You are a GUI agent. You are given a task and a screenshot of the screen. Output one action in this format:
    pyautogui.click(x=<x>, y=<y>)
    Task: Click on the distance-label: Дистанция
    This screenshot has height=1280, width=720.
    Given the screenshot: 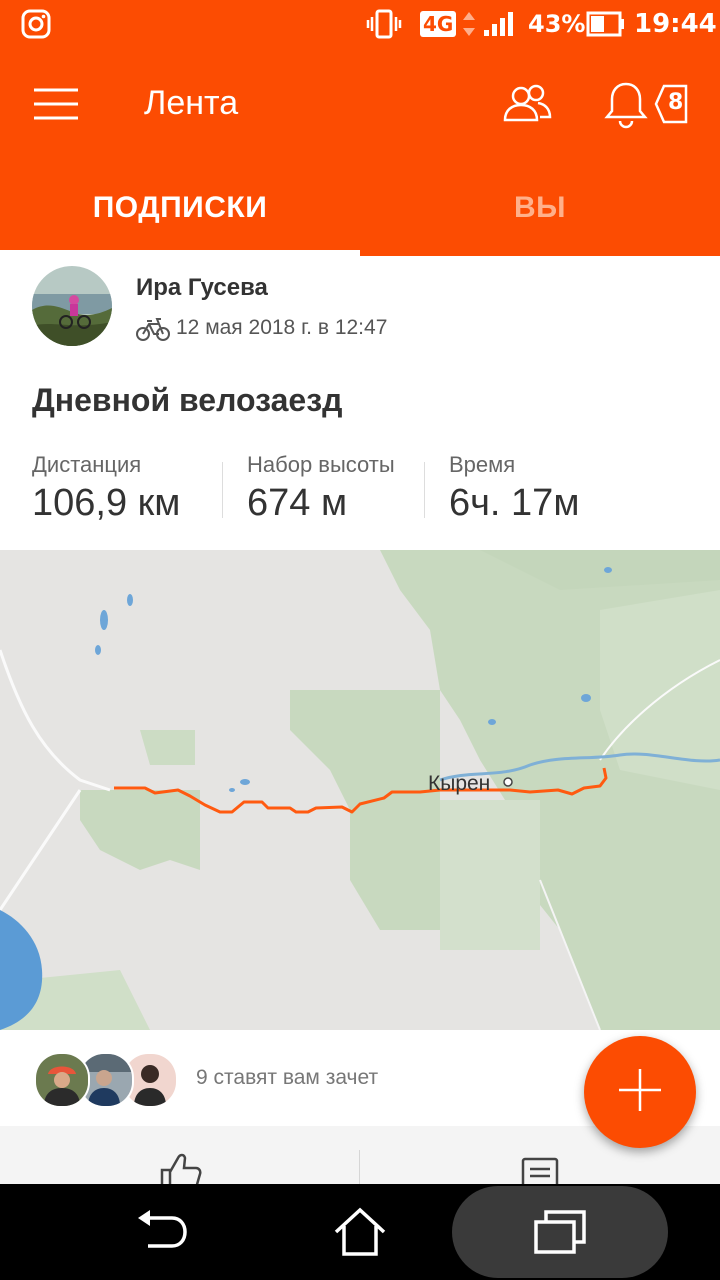 What is the action you would take?
    pyautogui.click(x=87, y=464)
    